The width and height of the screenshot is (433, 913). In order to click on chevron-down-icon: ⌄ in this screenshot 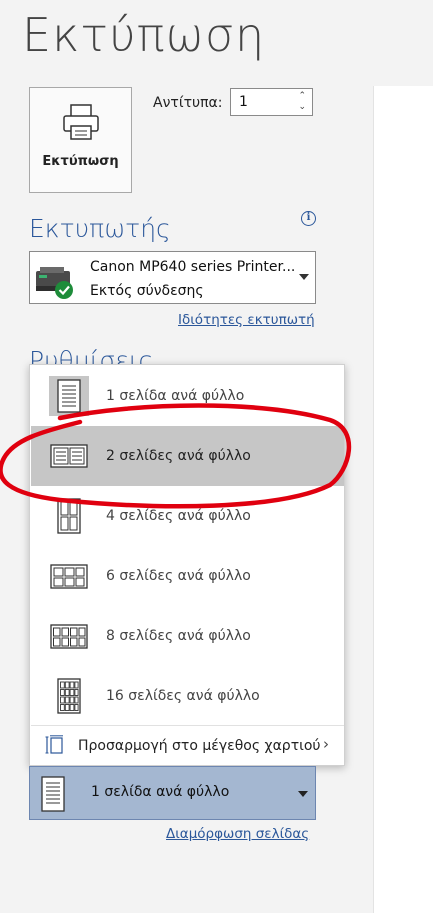, I will do `click(302, 107)`.